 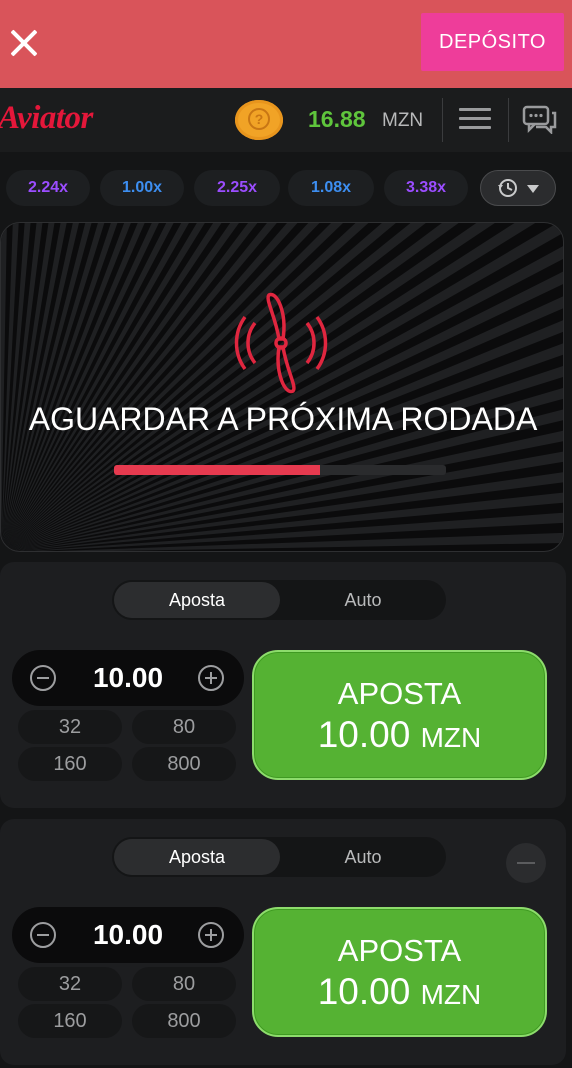 I want to click on question-coin-icon: ?, so click(x=259, y=120).